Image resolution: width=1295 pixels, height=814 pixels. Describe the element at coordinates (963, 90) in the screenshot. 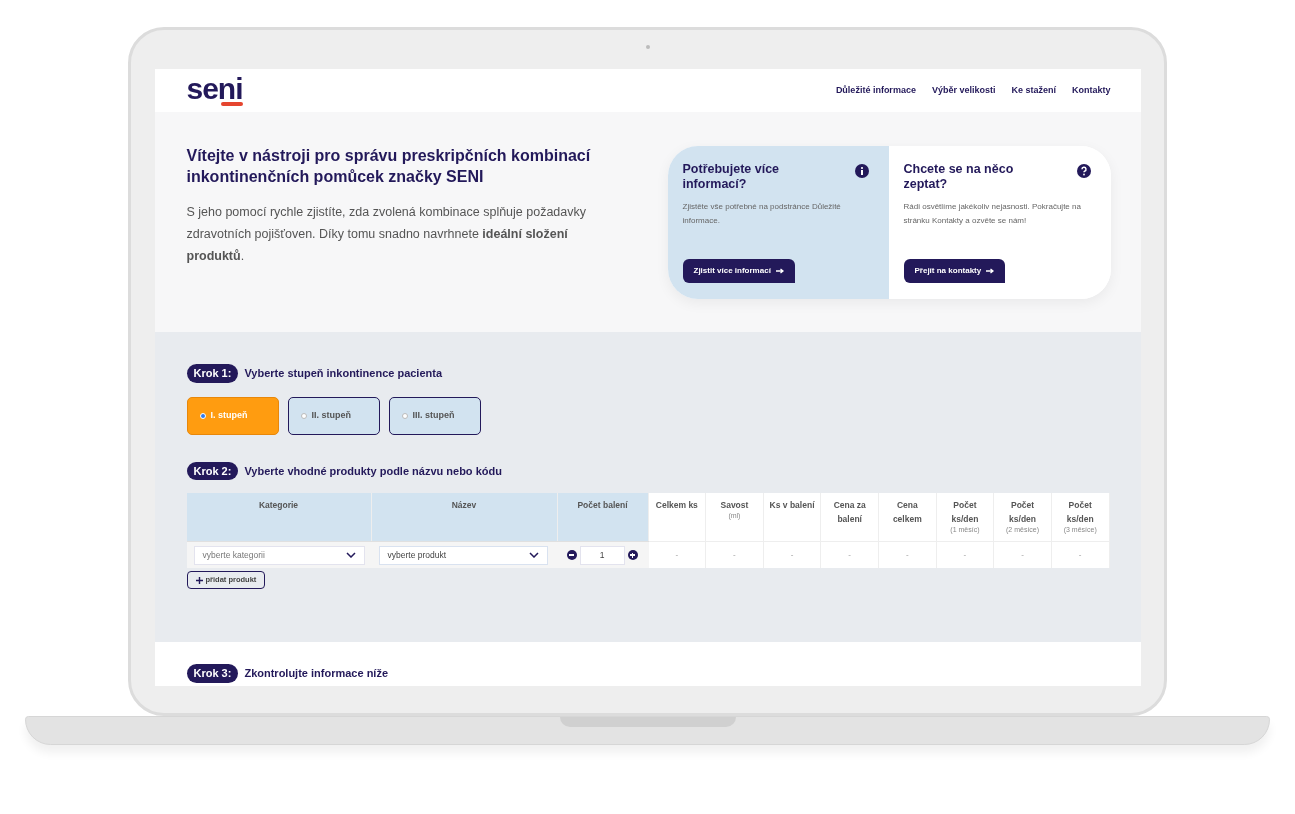

I see `nav-link: Výběr velikosti` at that location.